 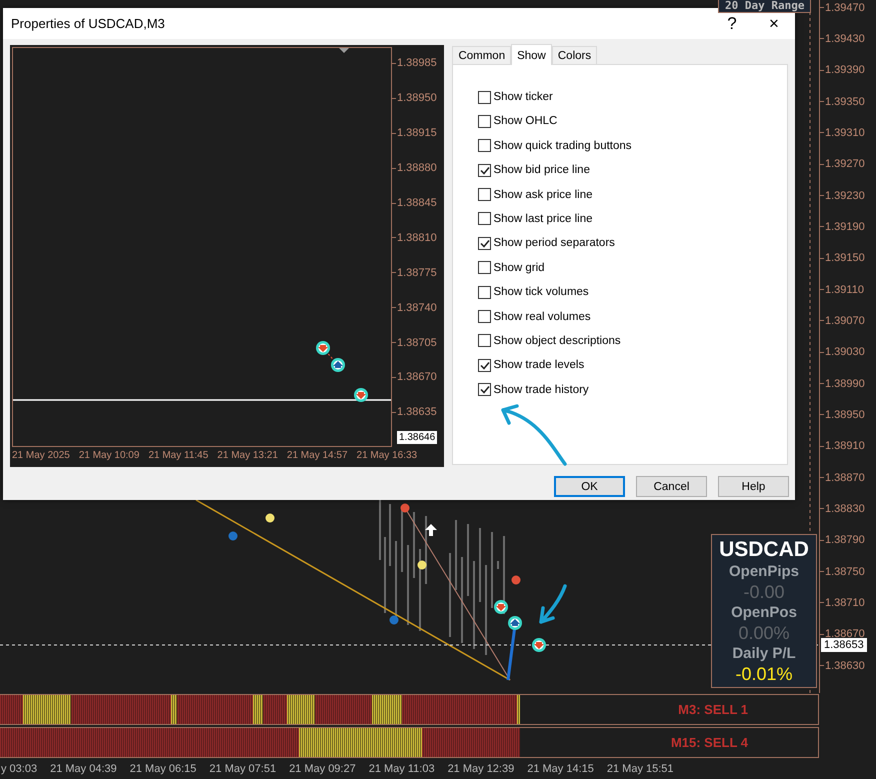 I want to click on time-label: 21 May 06:15, so click(x=163, y=769).